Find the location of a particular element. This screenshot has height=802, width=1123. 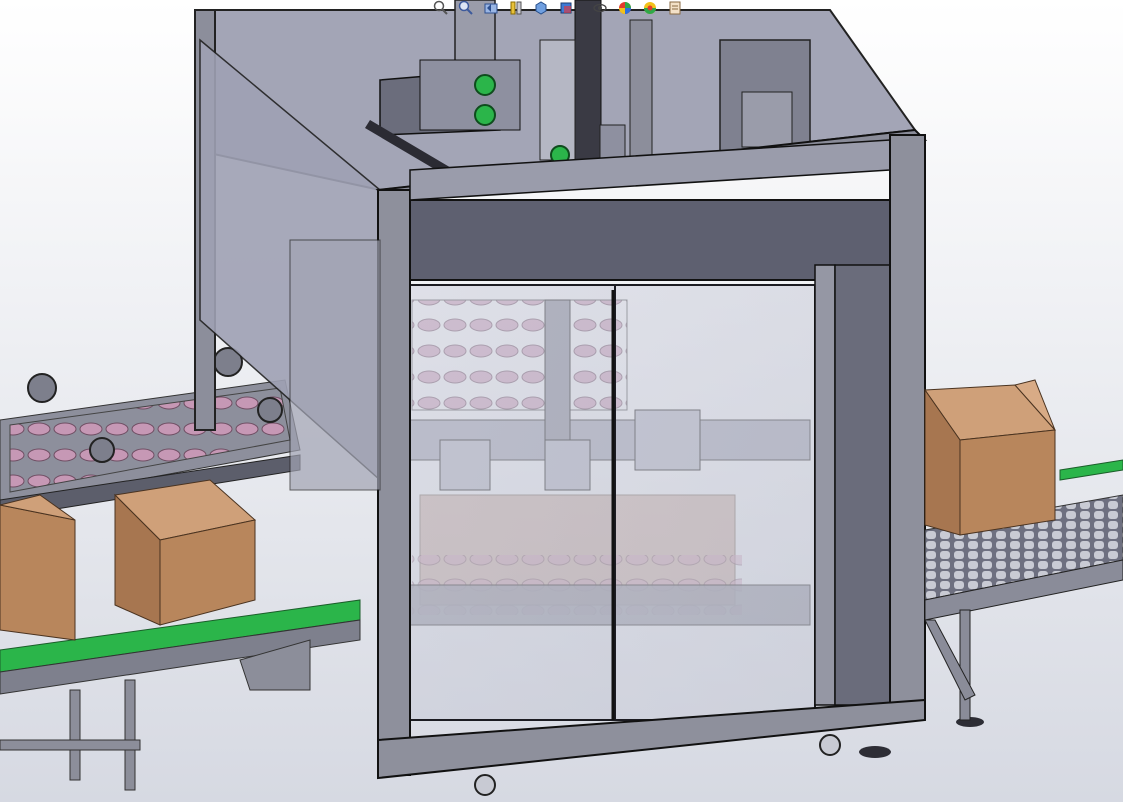

zoom-to-area-icon is located at coordinates (466, 8).